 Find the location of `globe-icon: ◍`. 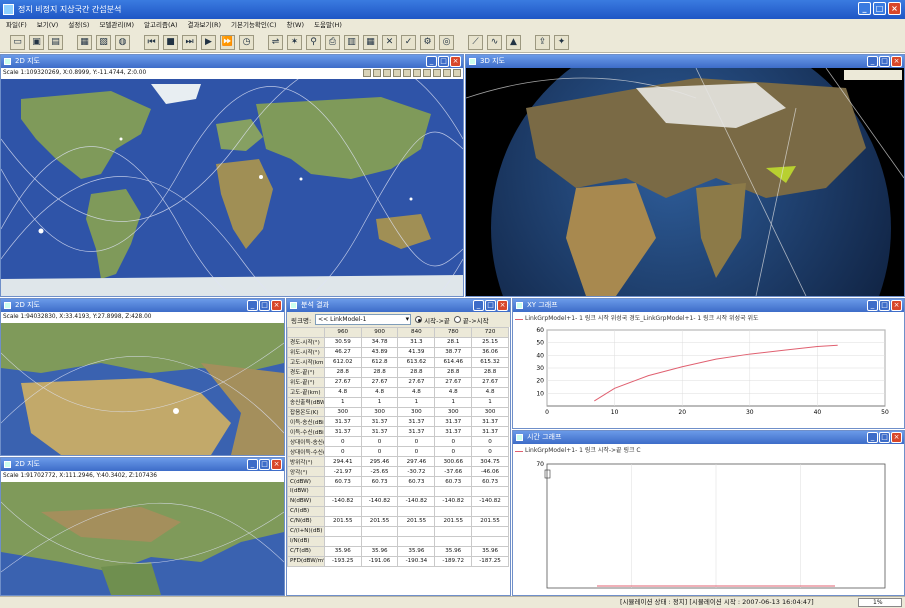

globe-icon: ◍ is located at coordinates (122, 42).